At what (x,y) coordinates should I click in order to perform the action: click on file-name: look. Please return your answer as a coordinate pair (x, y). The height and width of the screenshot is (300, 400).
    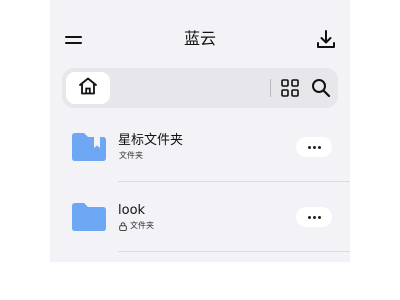
    Looking at the image, I should click on (132, 210).